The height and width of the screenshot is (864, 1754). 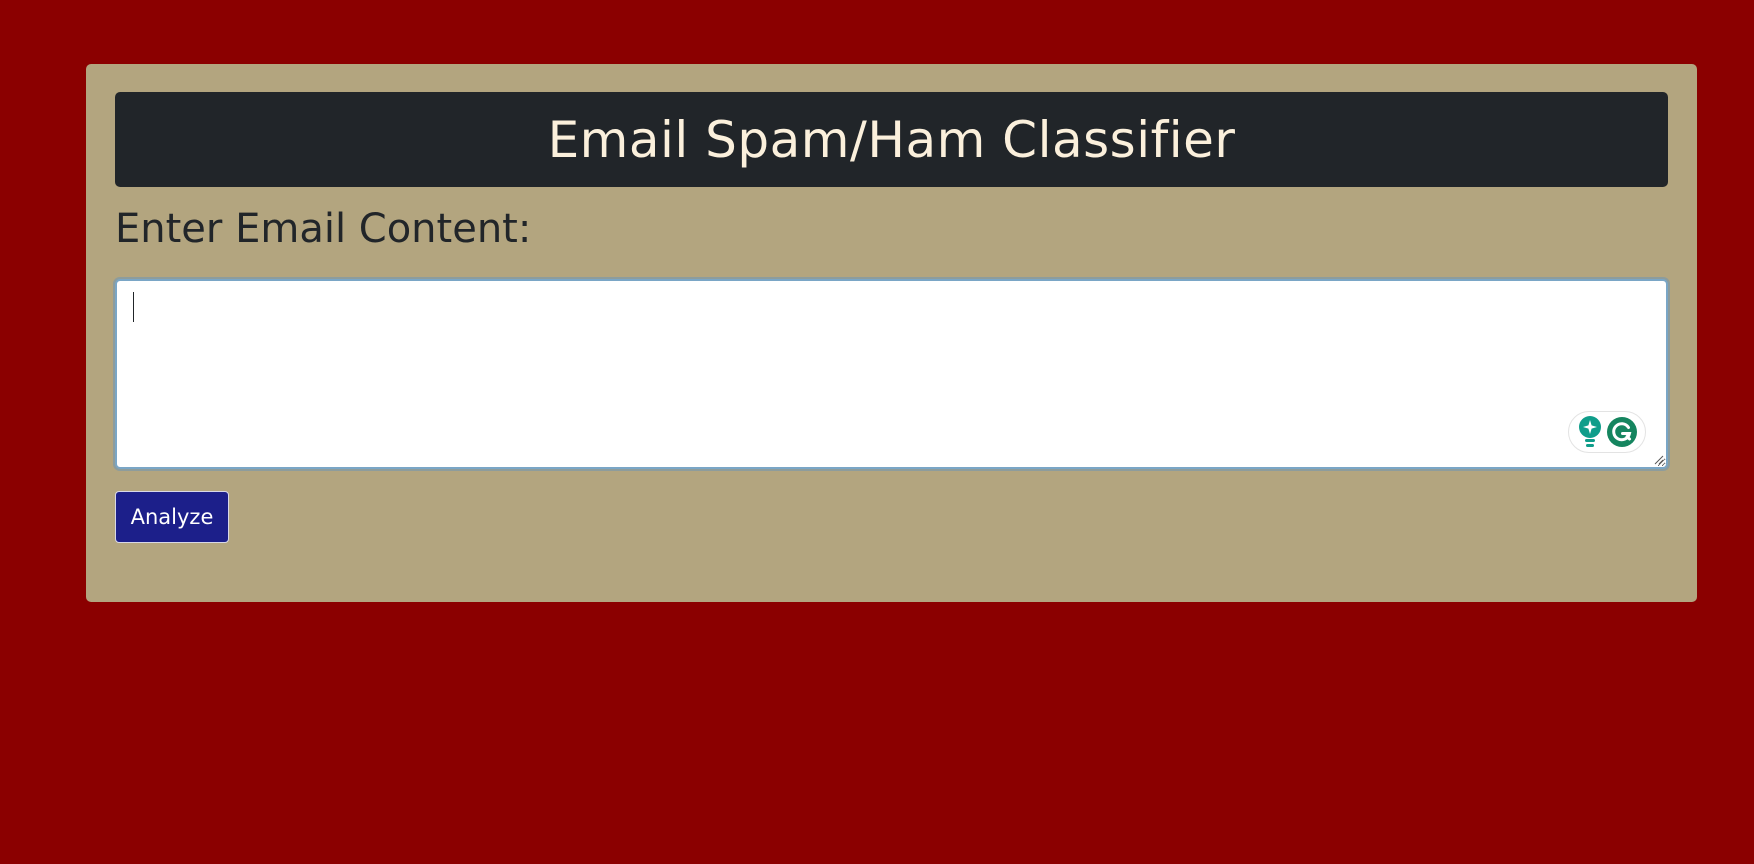 I want to click on analyze-button: Analyze, so click(x=172, y=517).